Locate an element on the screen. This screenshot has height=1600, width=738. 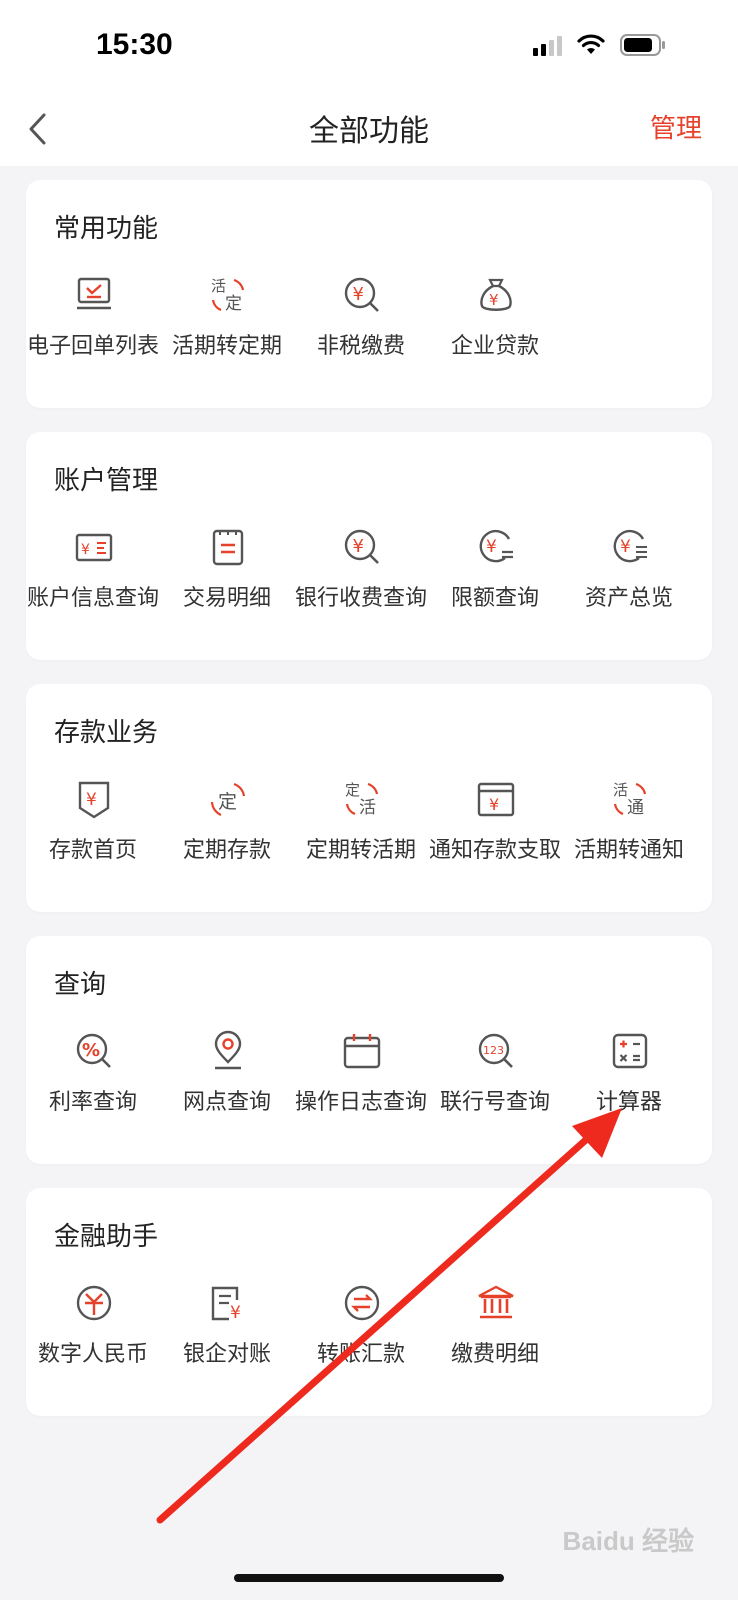
notice-deposit-icon: ¥ is located at coordinates (496, 799).